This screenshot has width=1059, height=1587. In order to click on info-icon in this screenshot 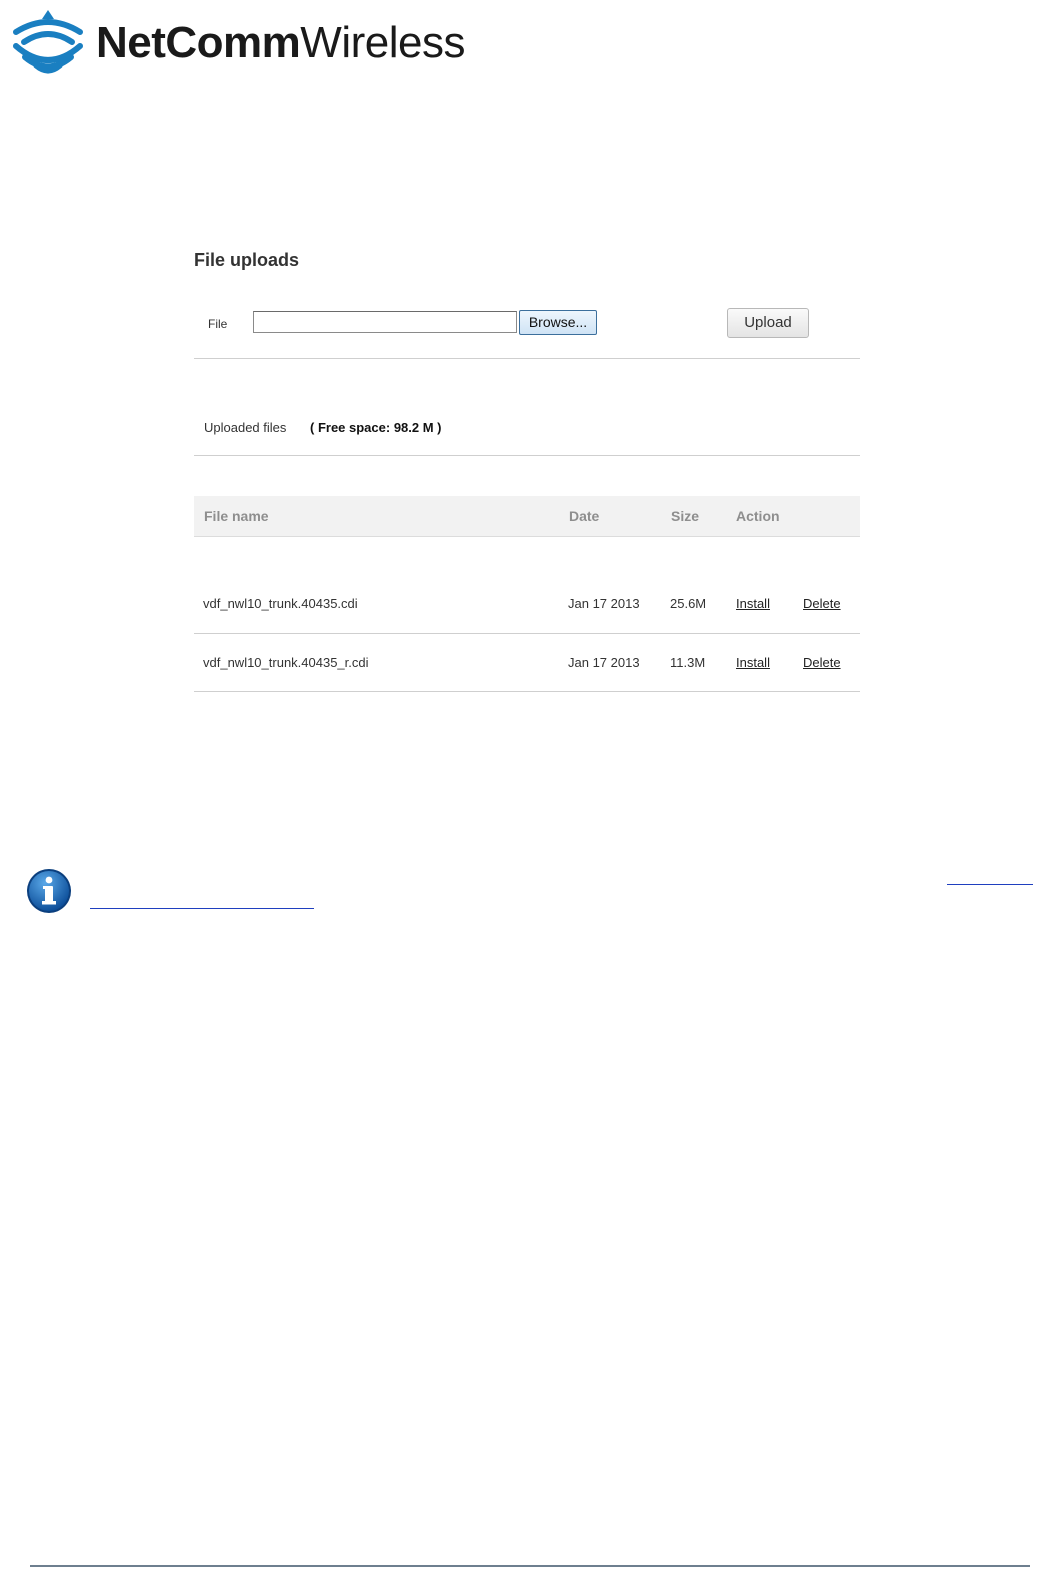, I will do `click(49, 891)`.